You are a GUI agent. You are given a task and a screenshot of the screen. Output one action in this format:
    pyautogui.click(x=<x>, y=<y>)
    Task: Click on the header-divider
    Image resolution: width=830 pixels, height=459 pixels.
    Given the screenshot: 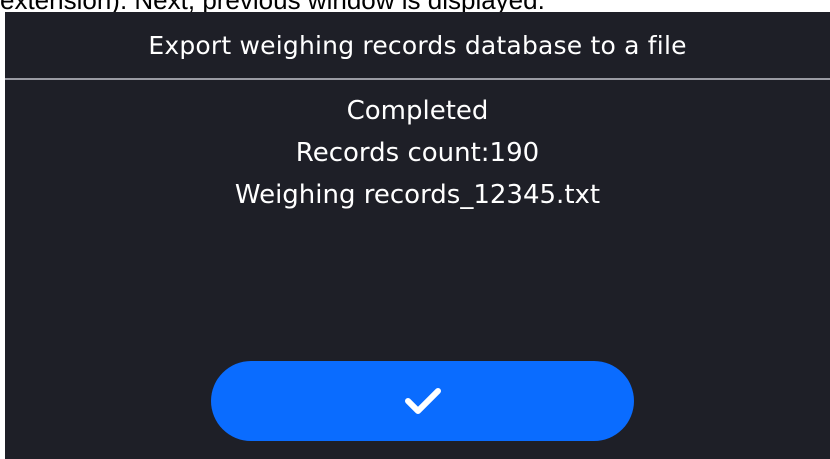 What is the action you would take?
    pyautogui.click(x=417, y=79)
    